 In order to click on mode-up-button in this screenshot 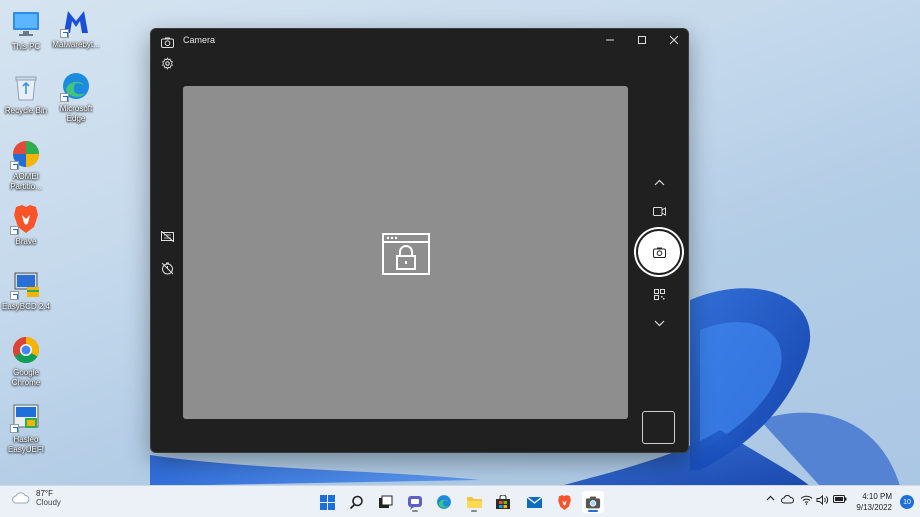, I will do `click(659, 182)`.